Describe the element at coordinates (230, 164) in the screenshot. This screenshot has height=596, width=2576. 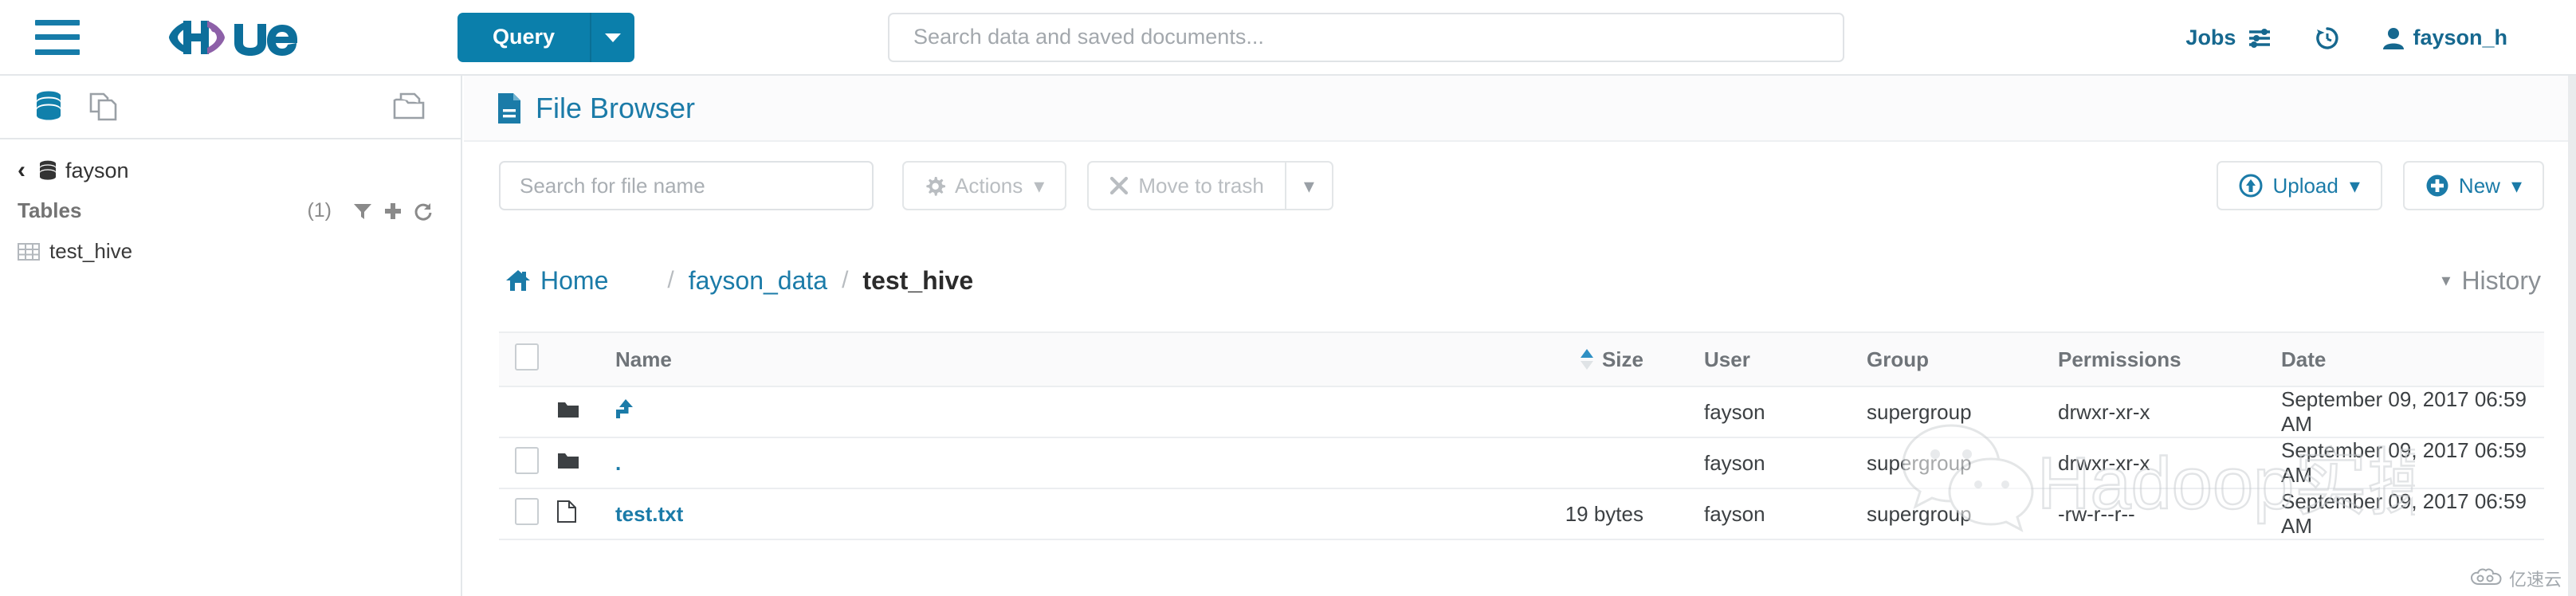
I see `sidebar-breadcrumb: ‹ fayson` at that location.